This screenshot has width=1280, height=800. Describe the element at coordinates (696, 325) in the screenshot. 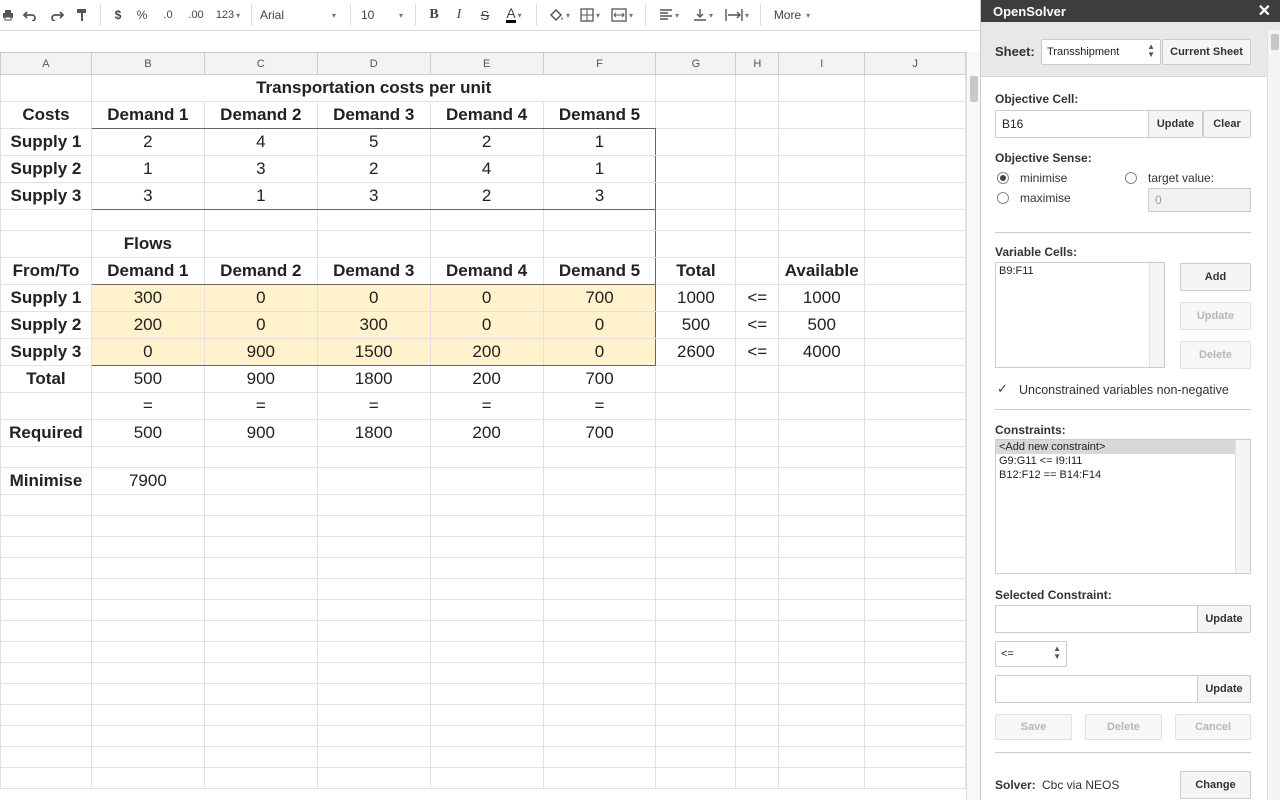

I see `row-total-cell: 500` at that location.